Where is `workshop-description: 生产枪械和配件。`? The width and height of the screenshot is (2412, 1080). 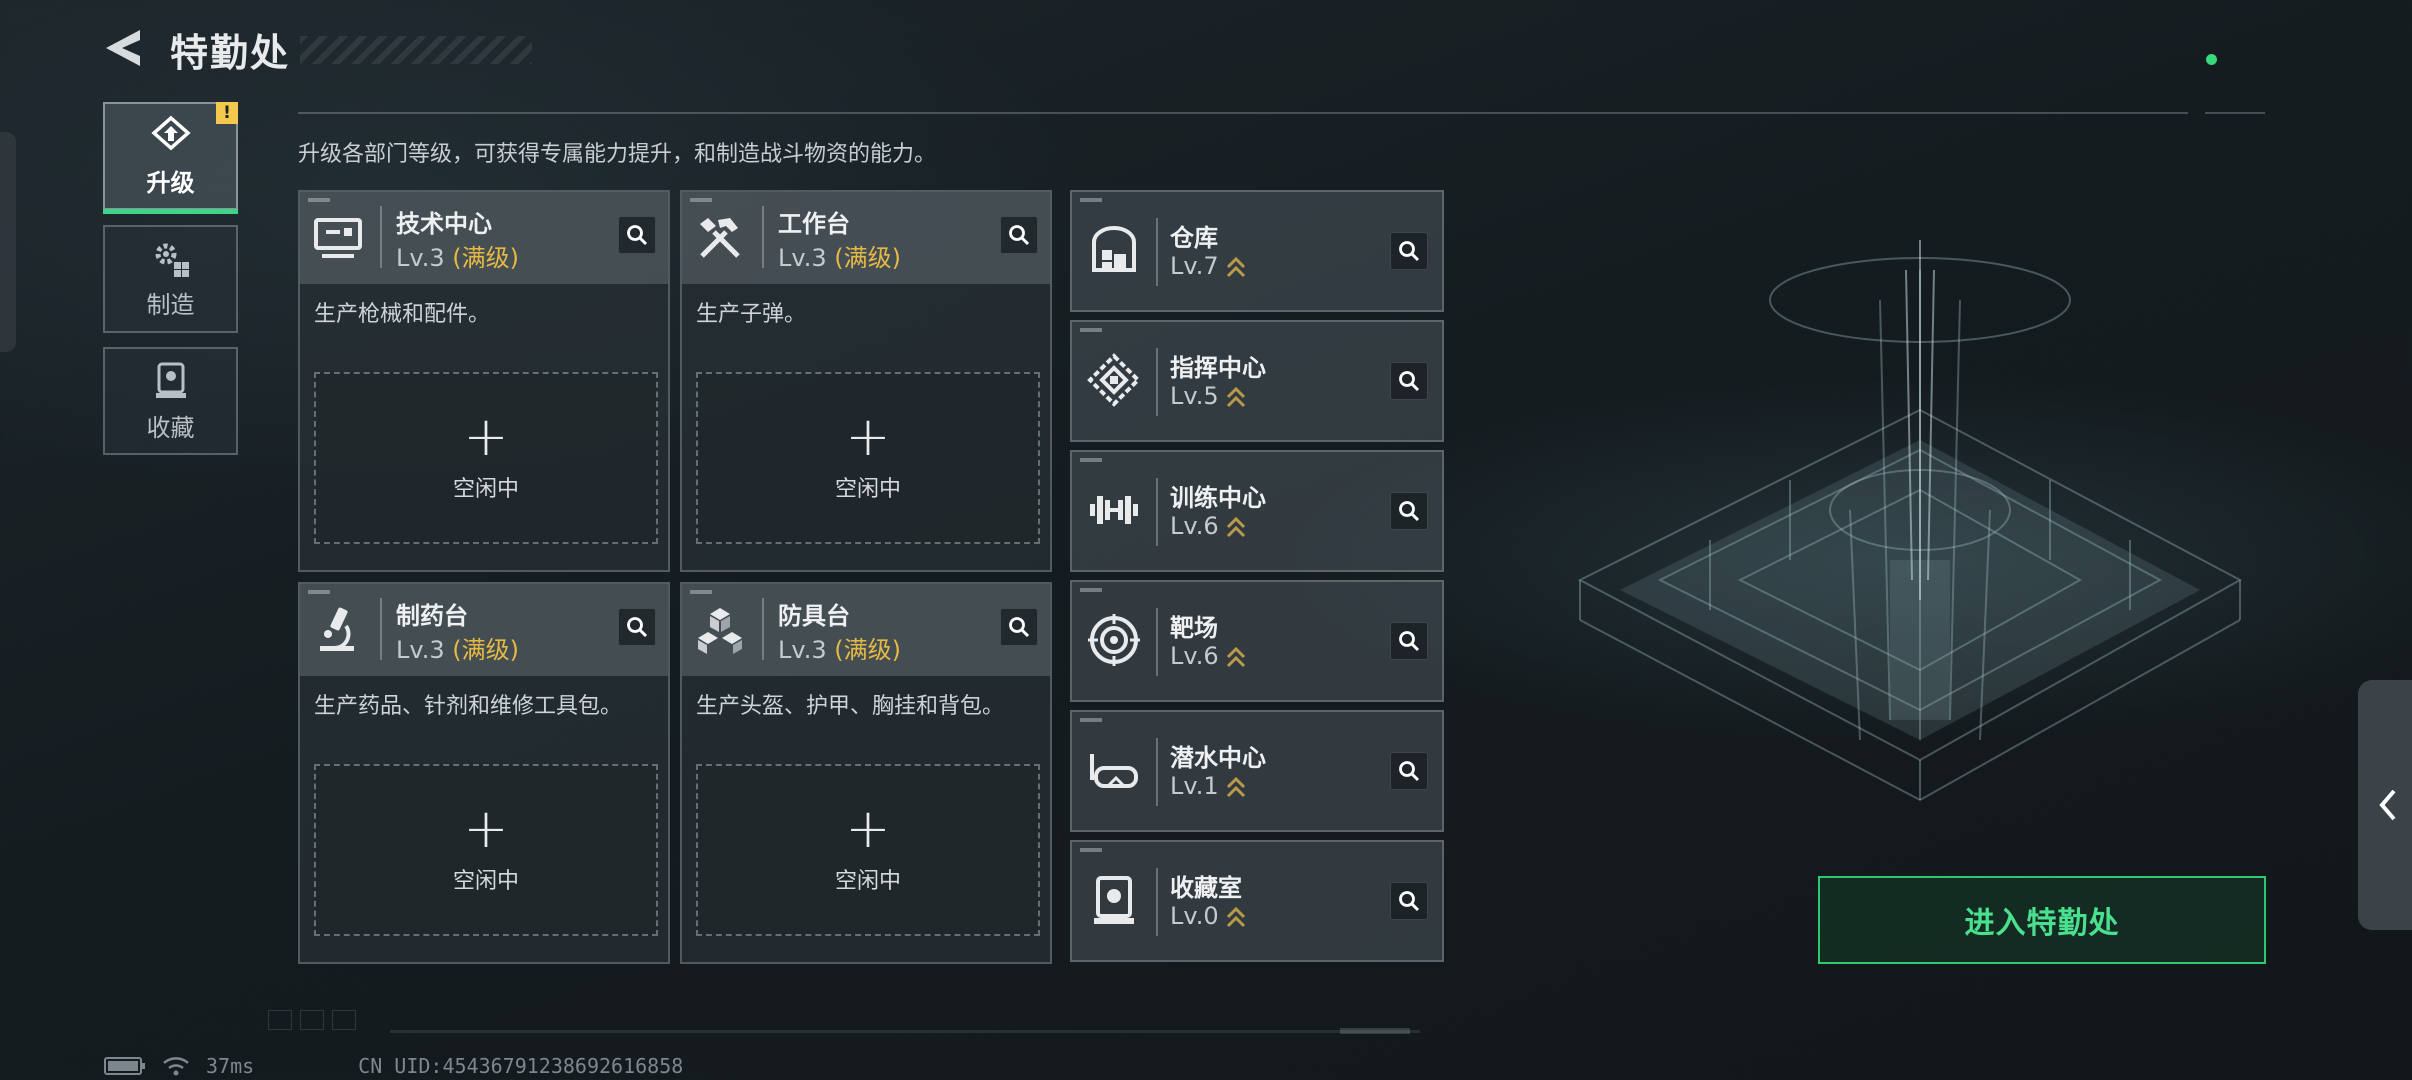
workshop-description: 生产枪械和配件。 is located at coordinates (402, 314).